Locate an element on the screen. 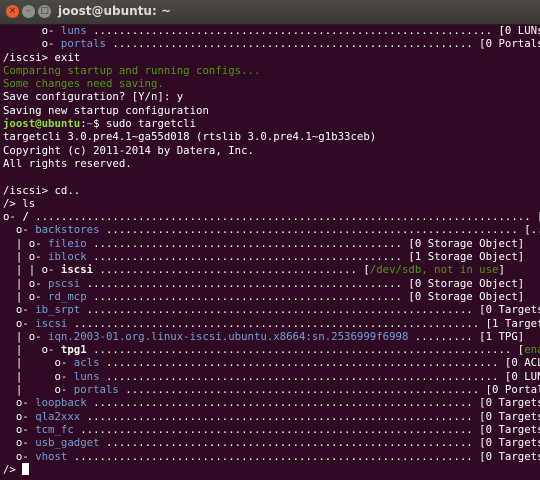 The height and width of the screenshot is (480, 540). terminal-text: loopback is located at coordinates (61, 403).